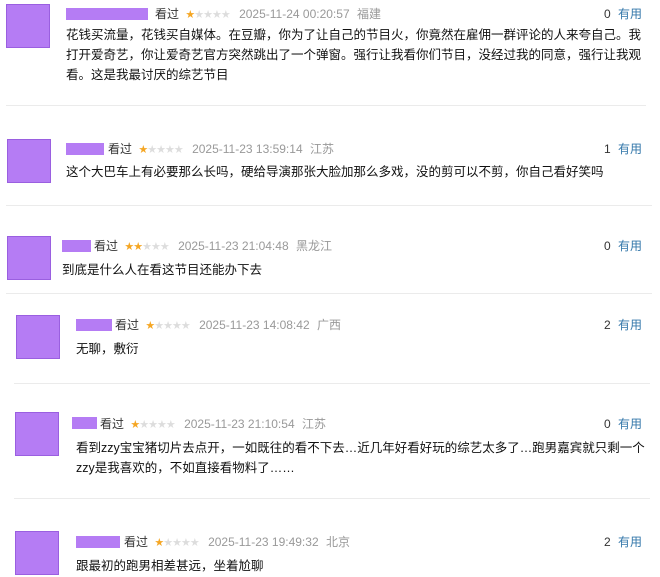 Image resolution: width=660 pixels, height=577 pixels. I want to click on comment-content: 到底是什么人在看这节目还能办下去, so click(162, 270).